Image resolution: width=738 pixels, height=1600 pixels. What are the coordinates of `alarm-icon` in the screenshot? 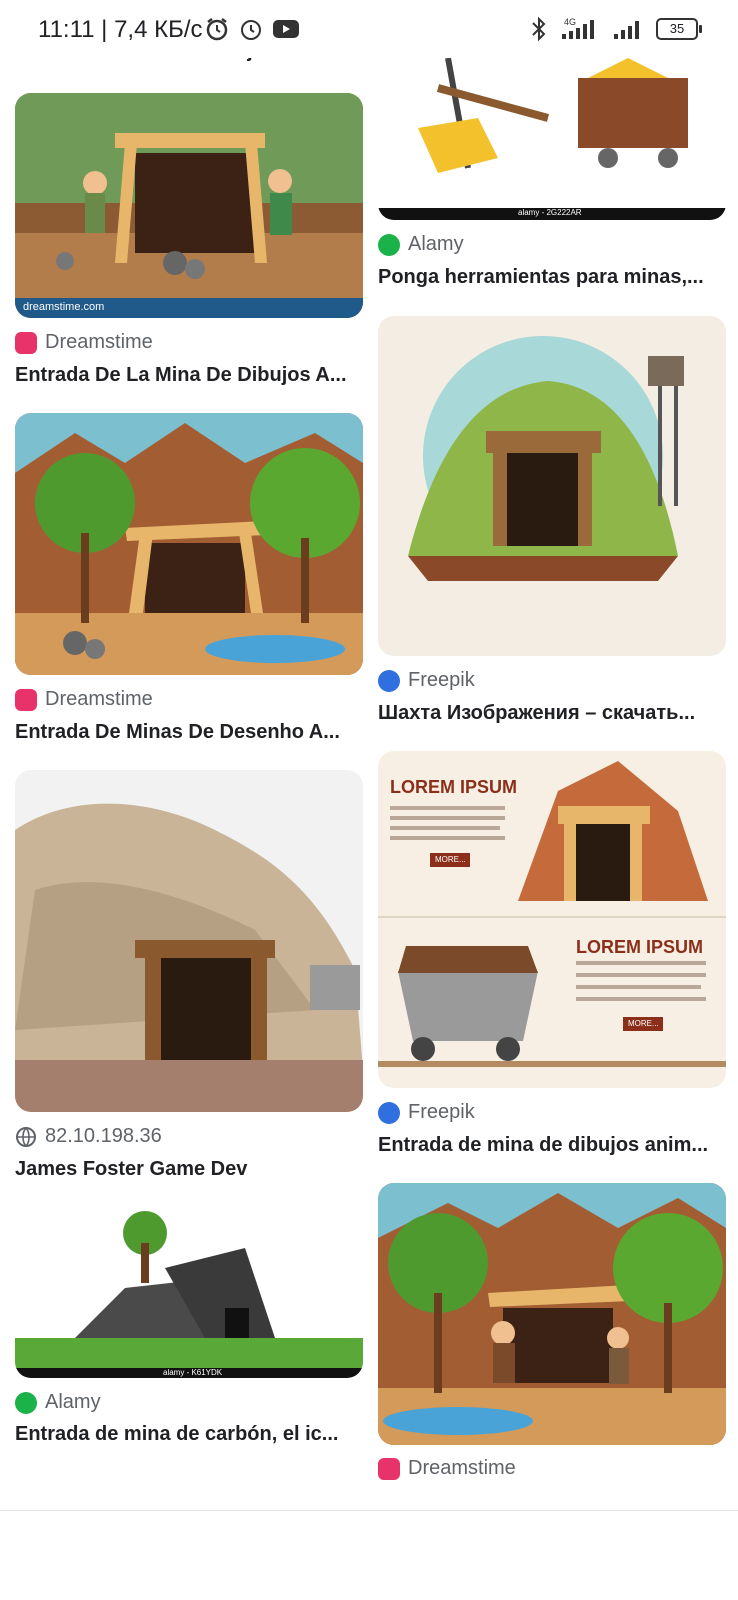 It's located at (217, 29).